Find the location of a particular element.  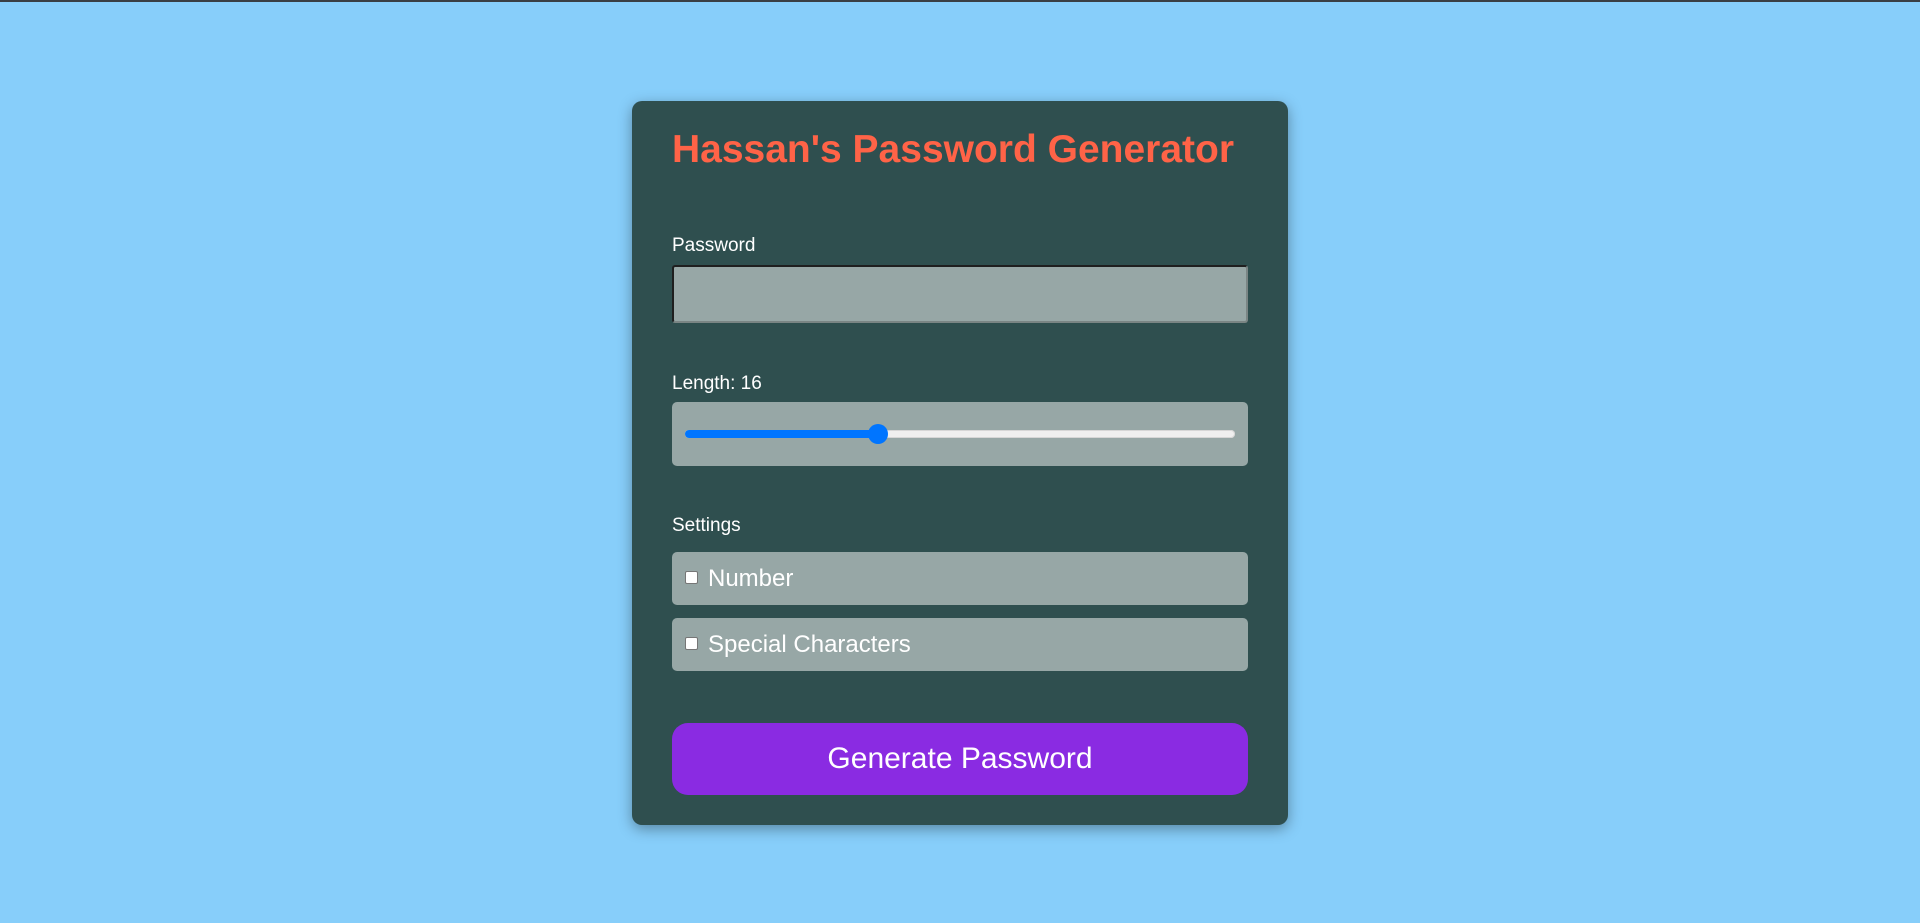

page-title: Hassan's Password Generator is located at coordinates (953, 149).